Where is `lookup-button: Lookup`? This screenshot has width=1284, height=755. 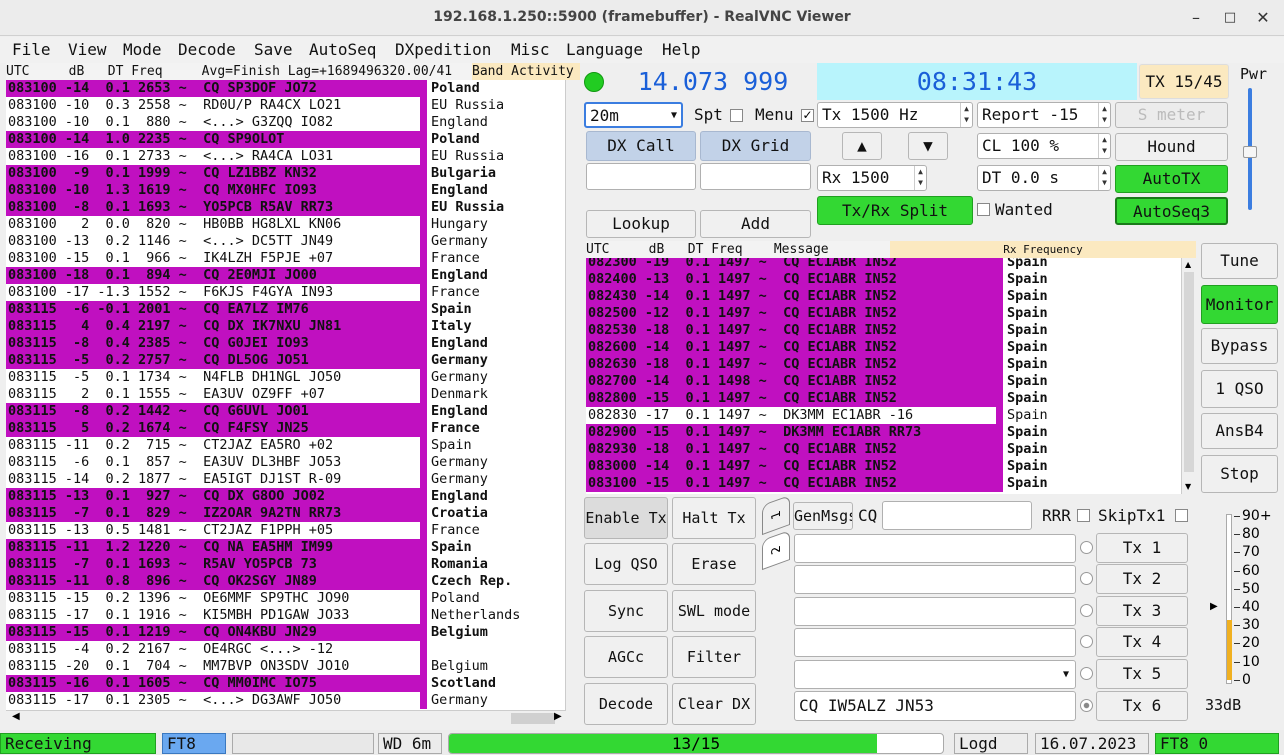 lookup-button: Lookup is located at coordinates (641, 224).